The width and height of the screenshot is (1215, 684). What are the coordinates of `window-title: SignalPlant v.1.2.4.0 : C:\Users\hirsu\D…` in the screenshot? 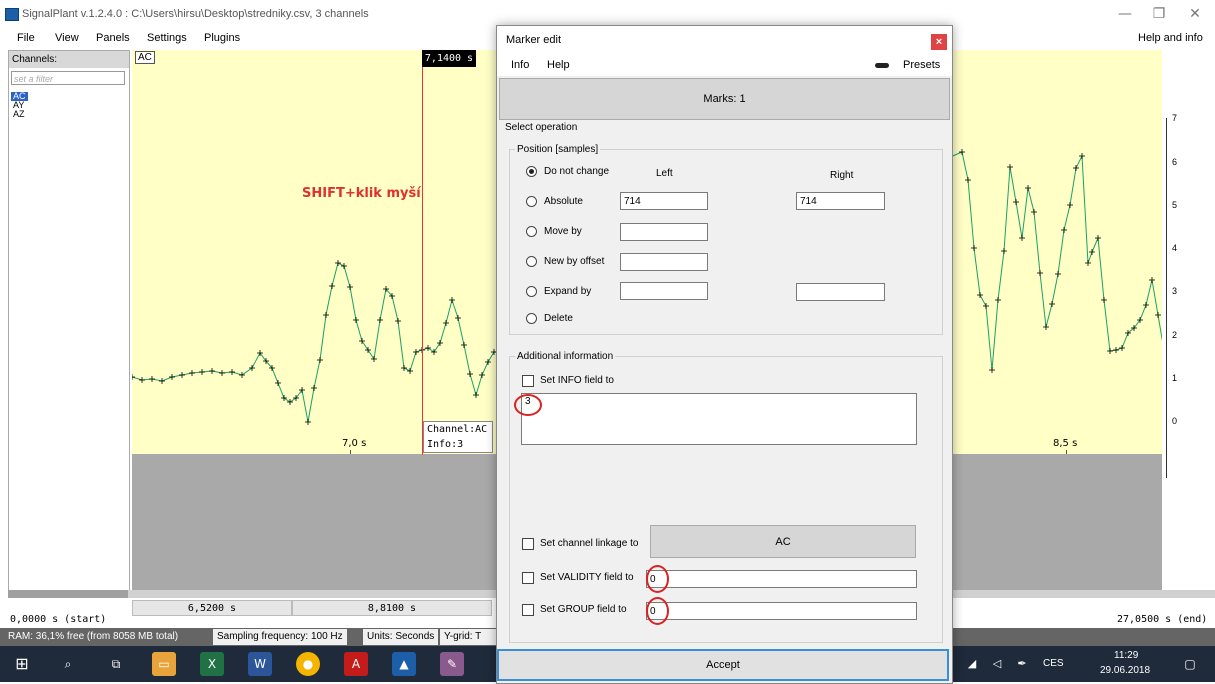 It's located at (195, 14).